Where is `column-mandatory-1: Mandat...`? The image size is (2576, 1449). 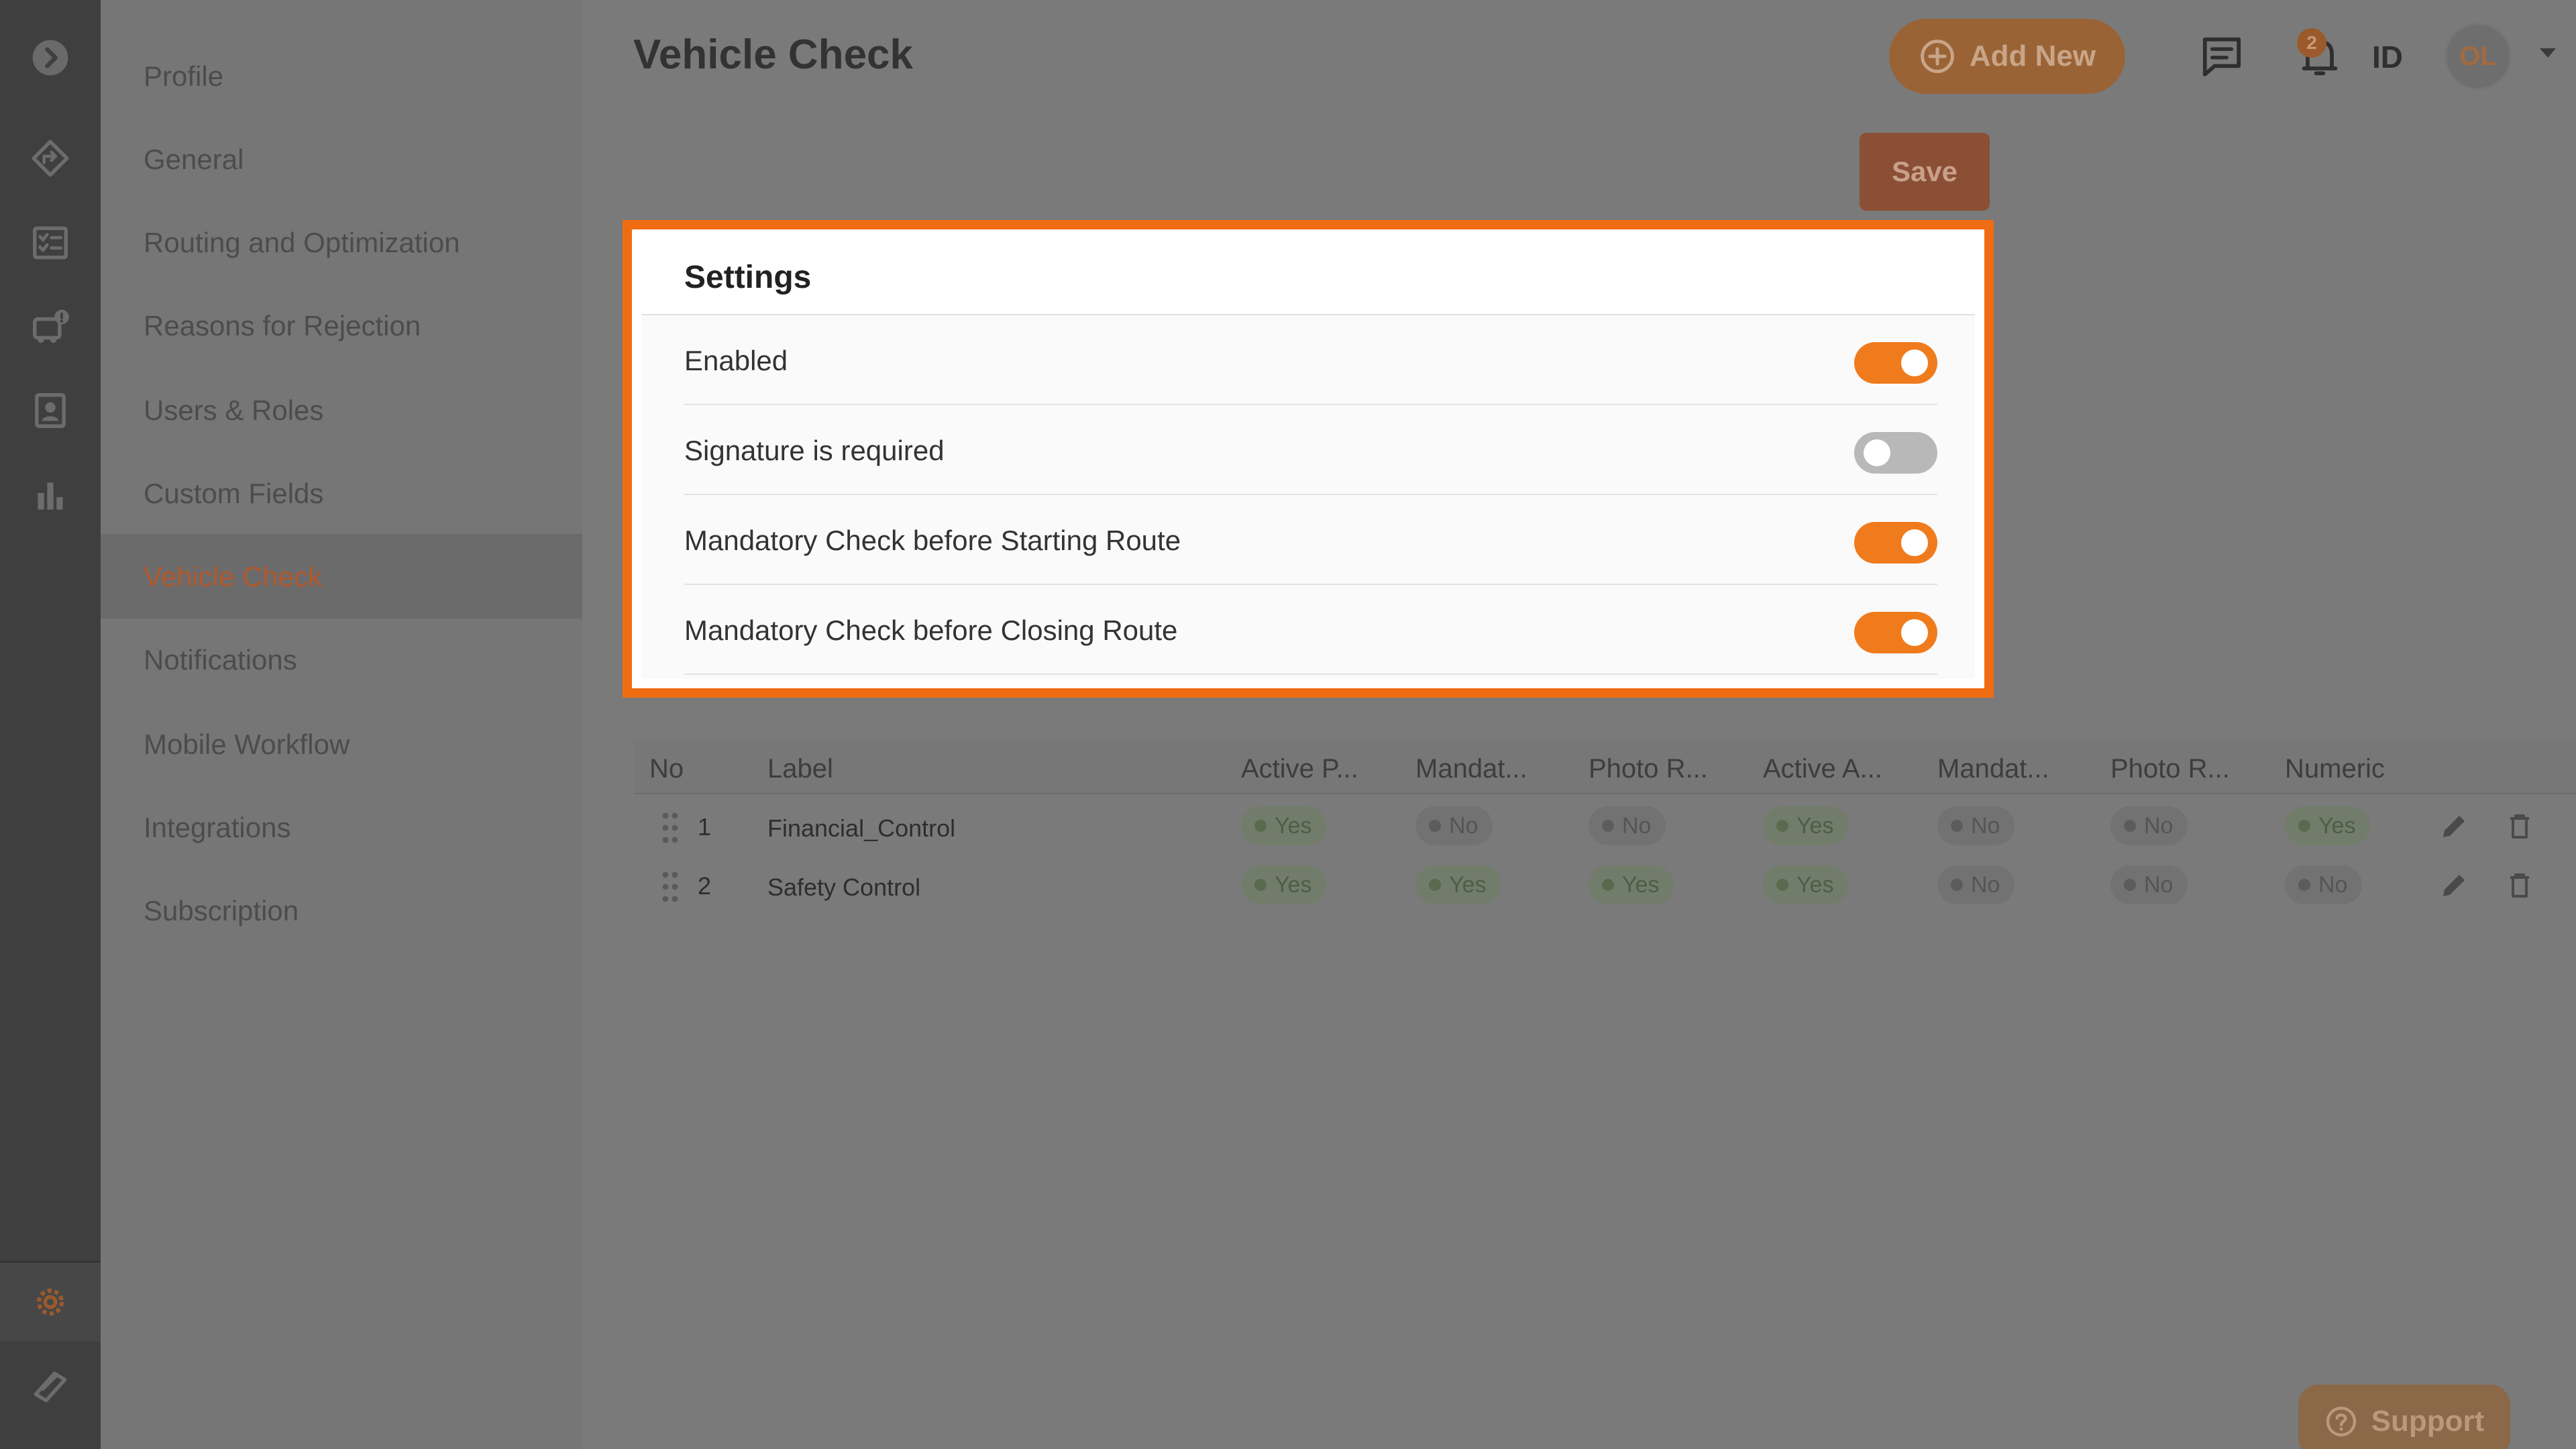 column-mandatory-1: Mandat... is located at coordinates (1471, 769).